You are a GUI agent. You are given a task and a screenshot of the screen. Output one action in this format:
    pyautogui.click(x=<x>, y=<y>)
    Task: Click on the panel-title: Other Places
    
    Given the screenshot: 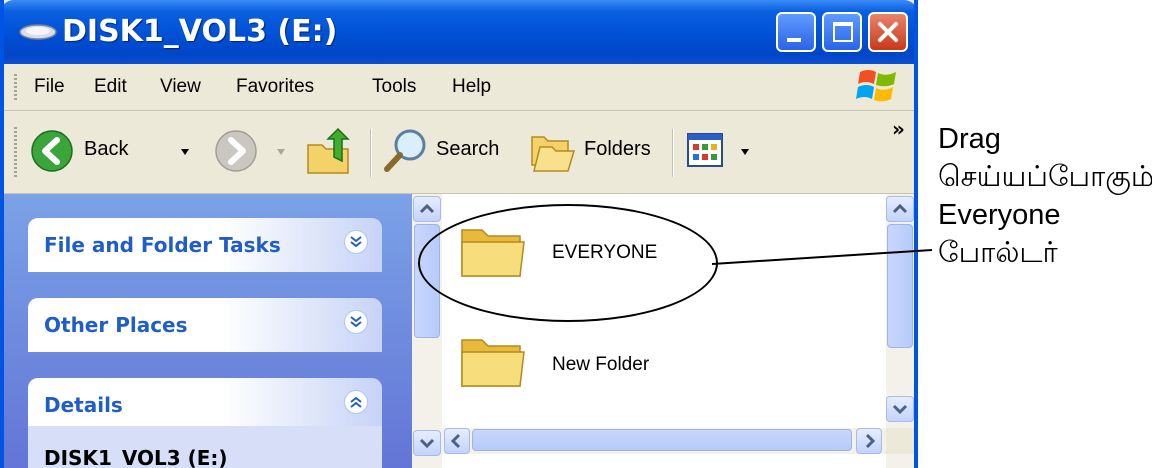 What is the action you would take?
    pyautogui.click(x=116, y=325)
    